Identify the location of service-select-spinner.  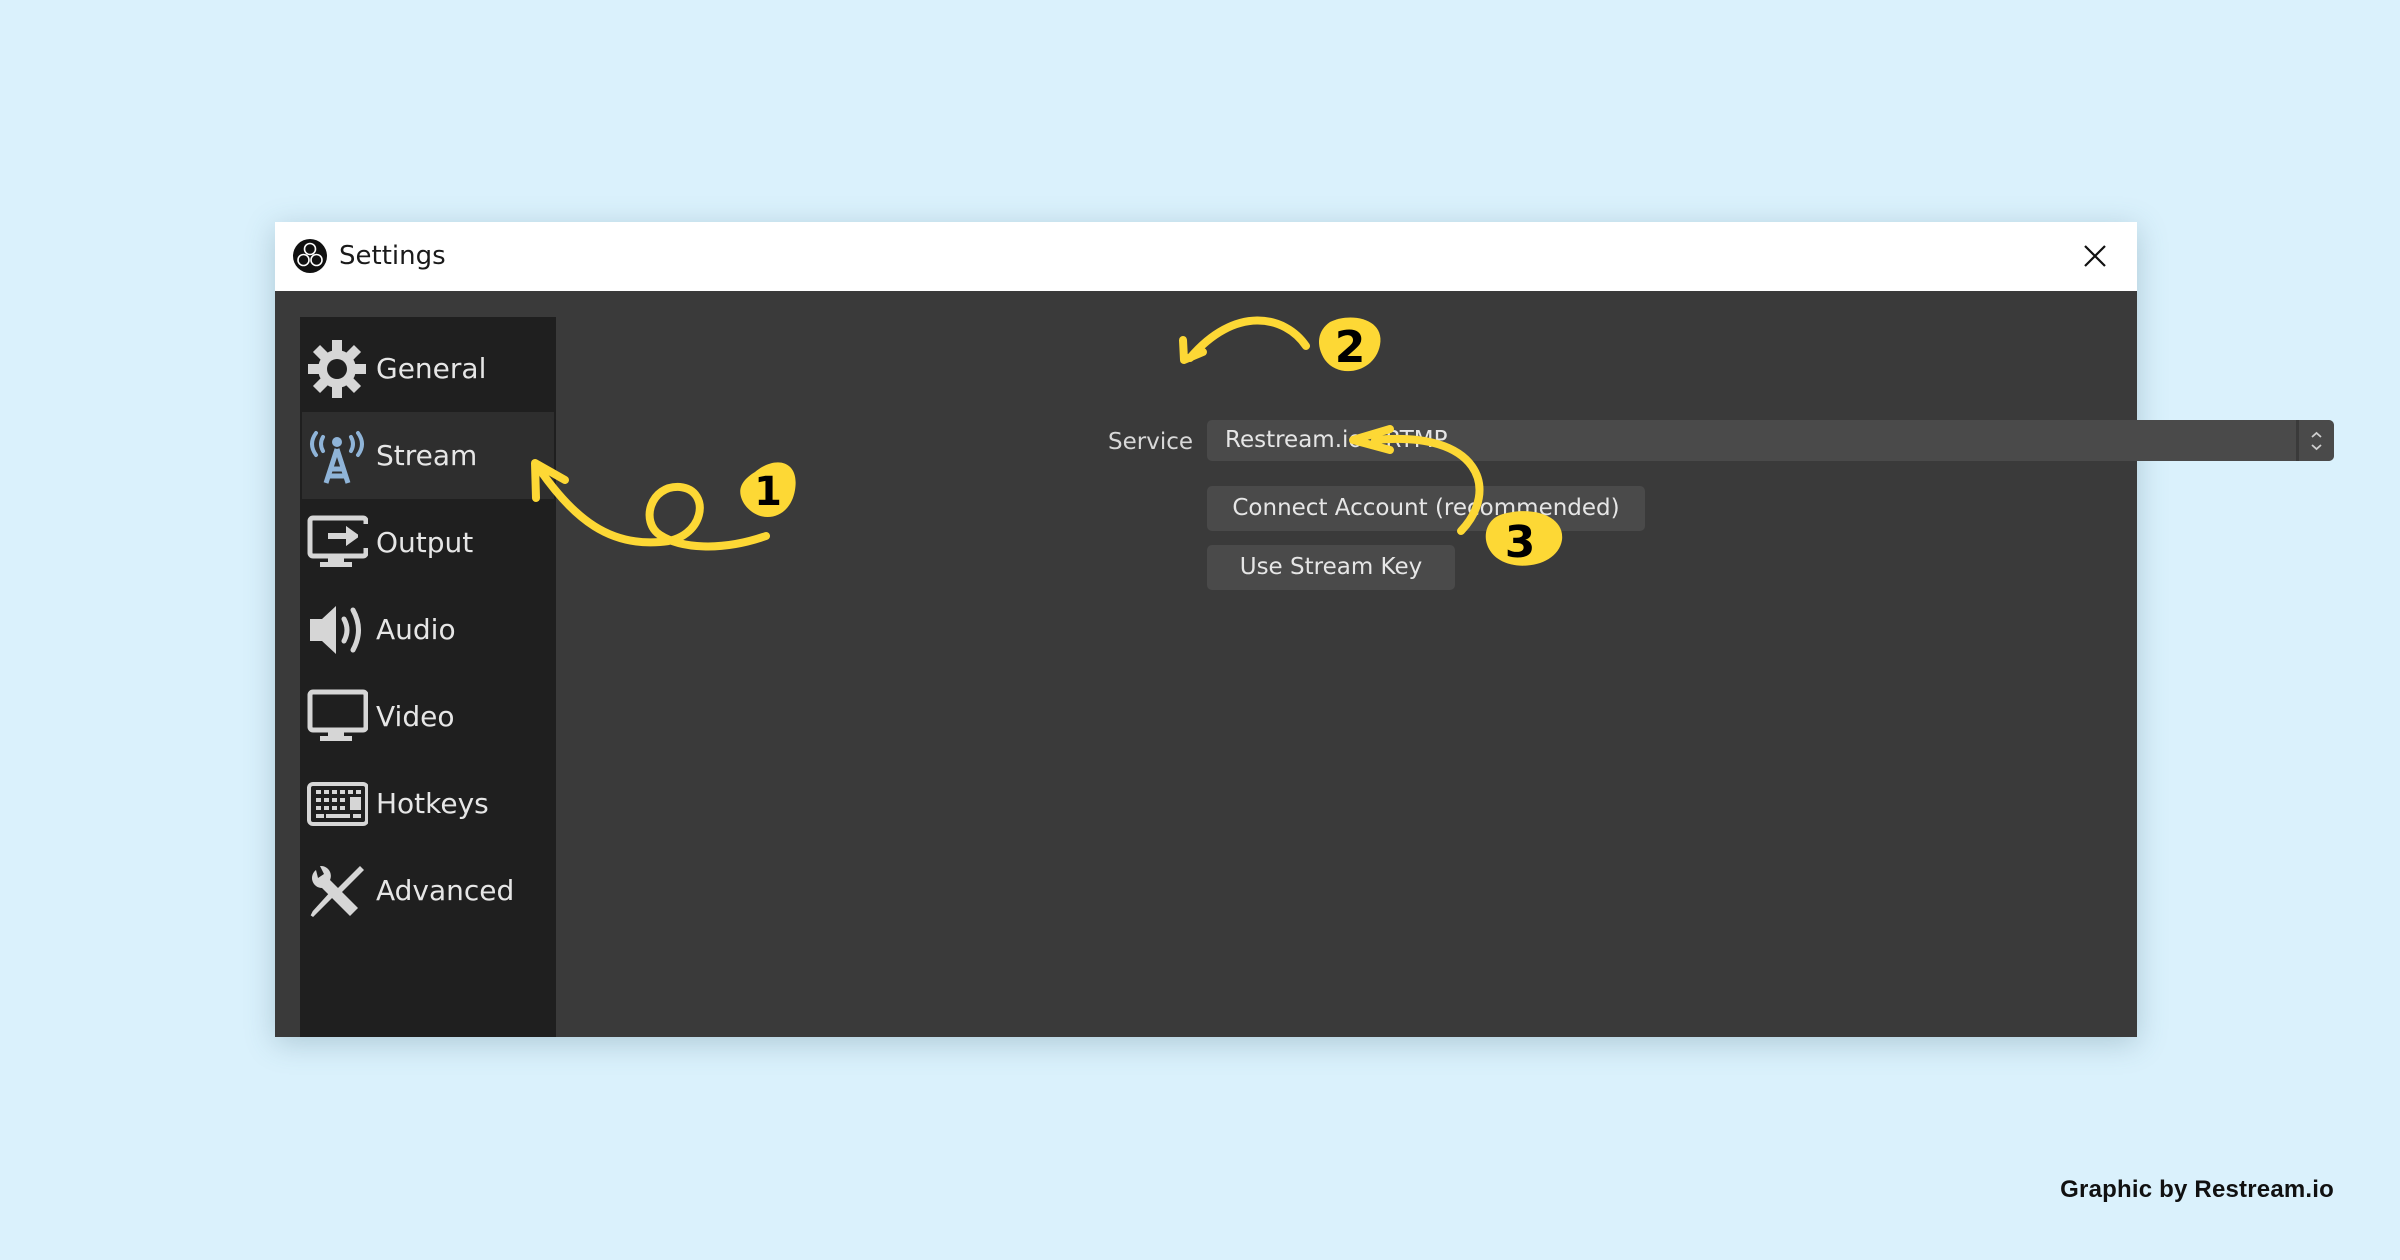
(2315, 440).